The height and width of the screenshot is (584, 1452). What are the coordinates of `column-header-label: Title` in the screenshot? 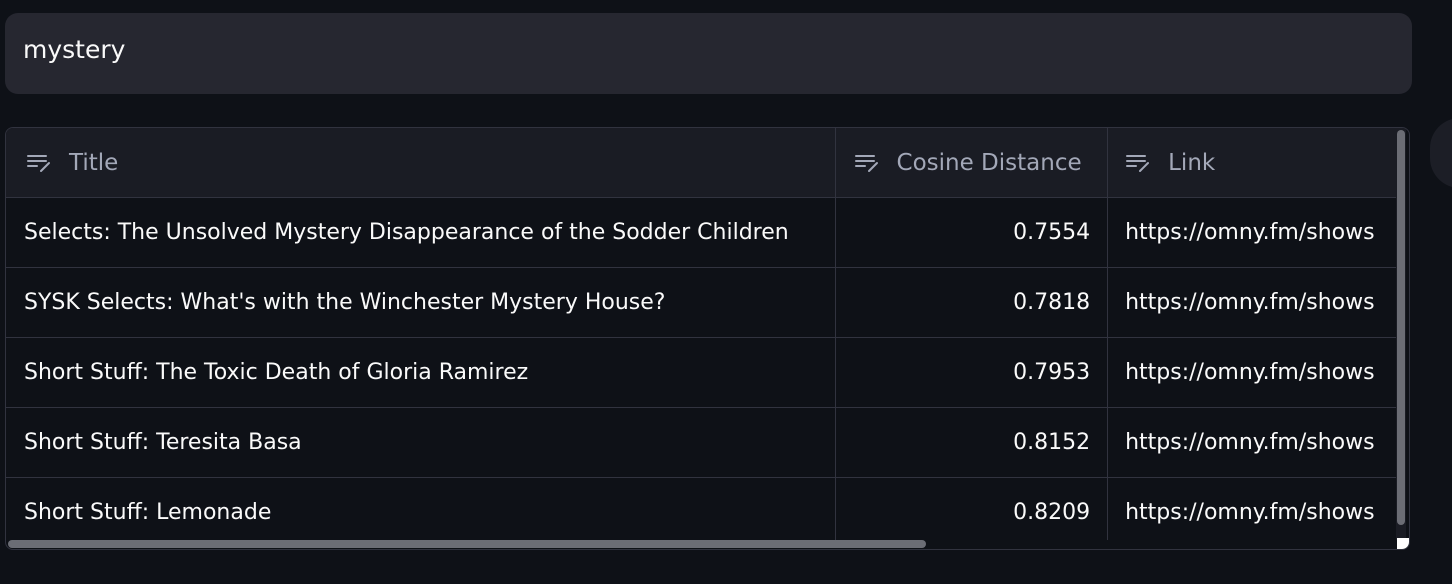 It's located at (94, 162).